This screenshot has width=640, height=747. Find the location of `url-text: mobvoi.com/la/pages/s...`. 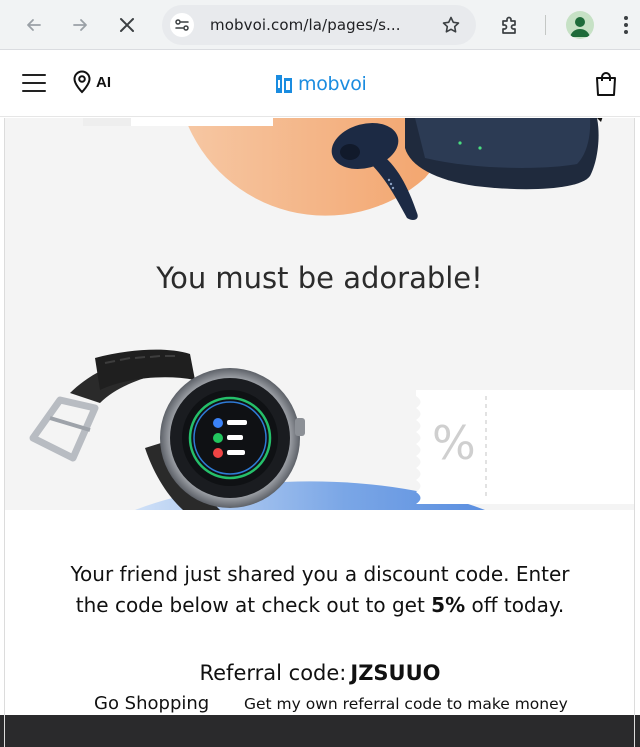

url-text: mobvoi.com/la/pages/s... is located at coordinates (305, 25).